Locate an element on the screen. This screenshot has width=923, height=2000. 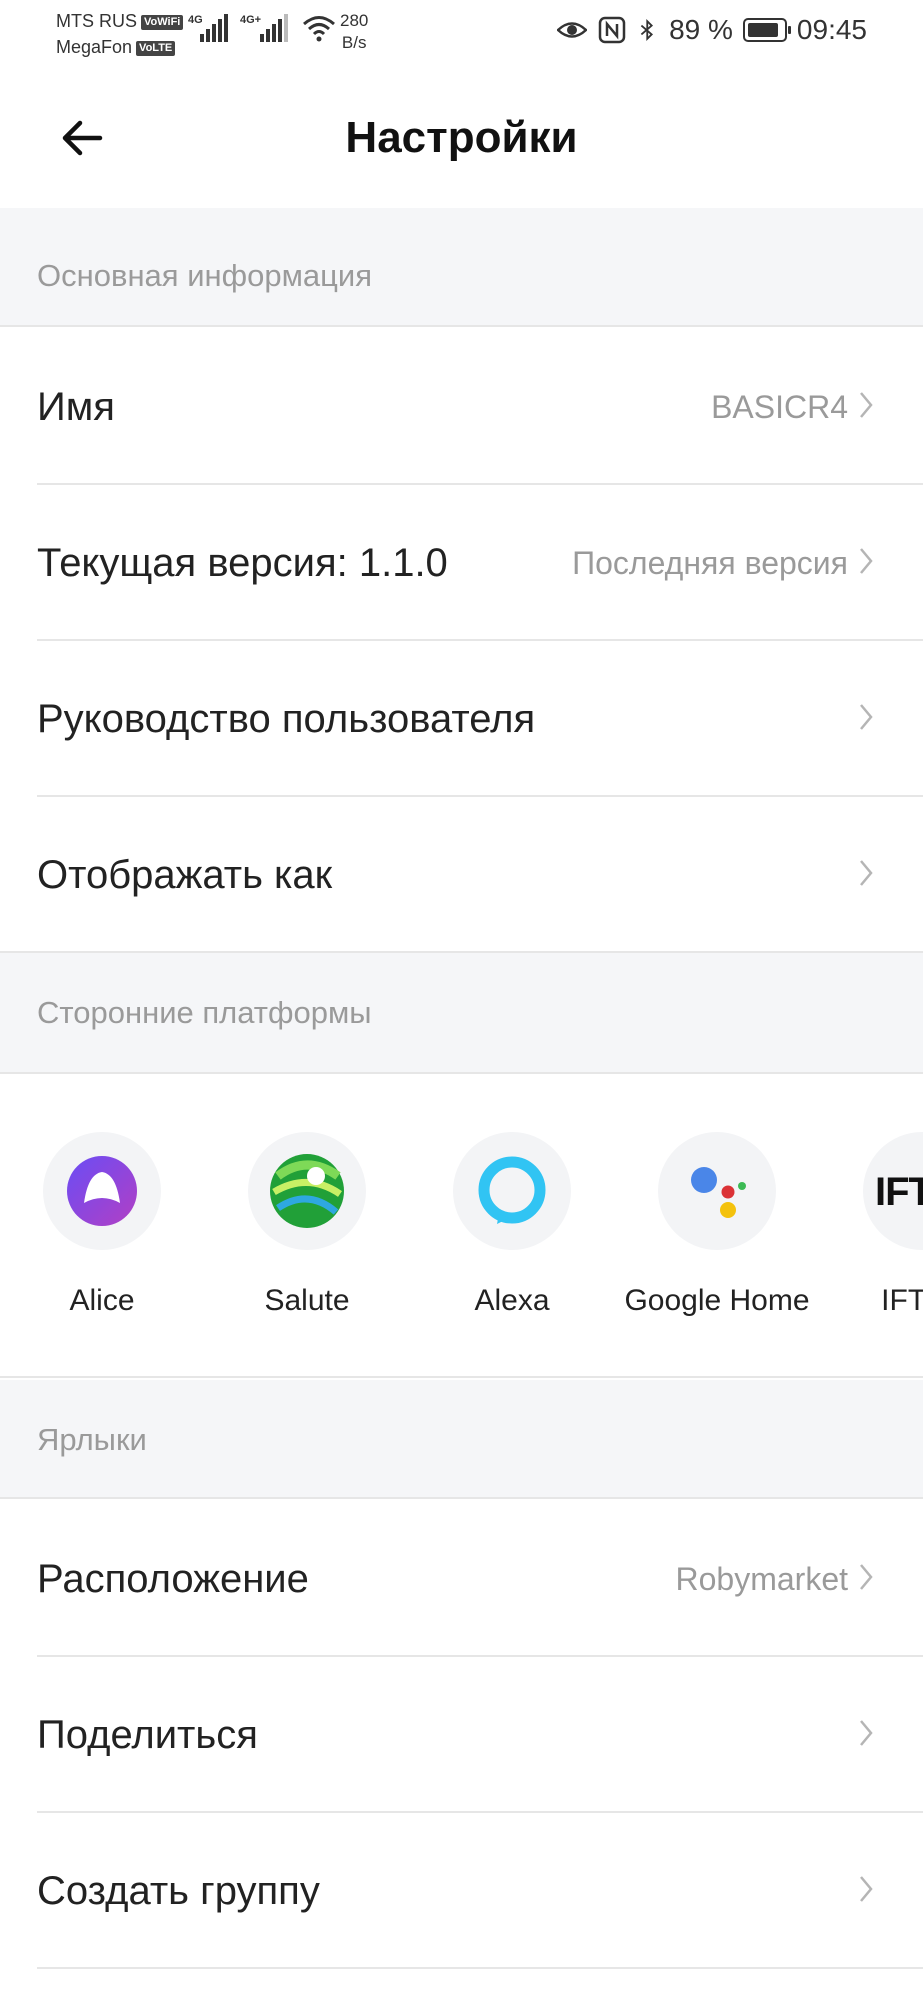
platform-name: Alice is located at coordinates (102, 1300).